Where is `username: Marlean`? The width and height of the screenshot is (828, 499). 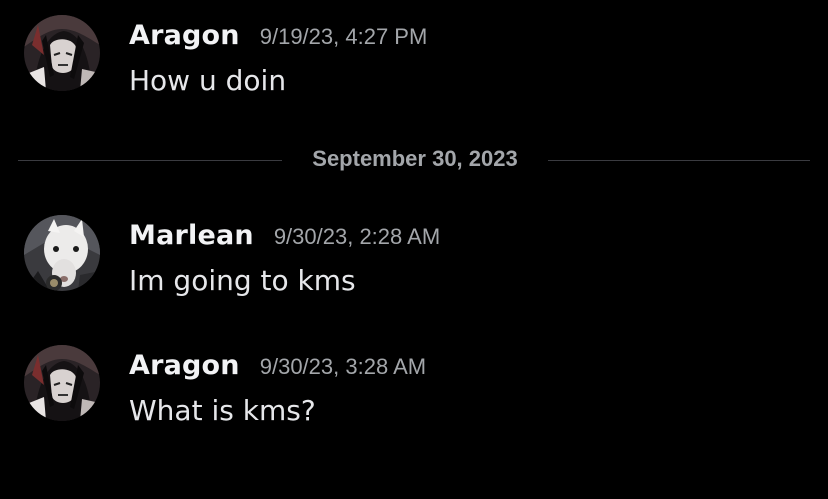 username: Marlean is located at coordinates (191, 235).